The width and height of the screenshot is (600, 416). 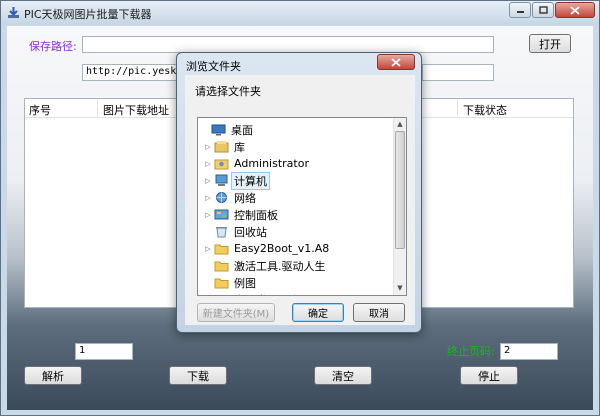 I want to click on tree-item: 桌面, so click(x=296, y=129).